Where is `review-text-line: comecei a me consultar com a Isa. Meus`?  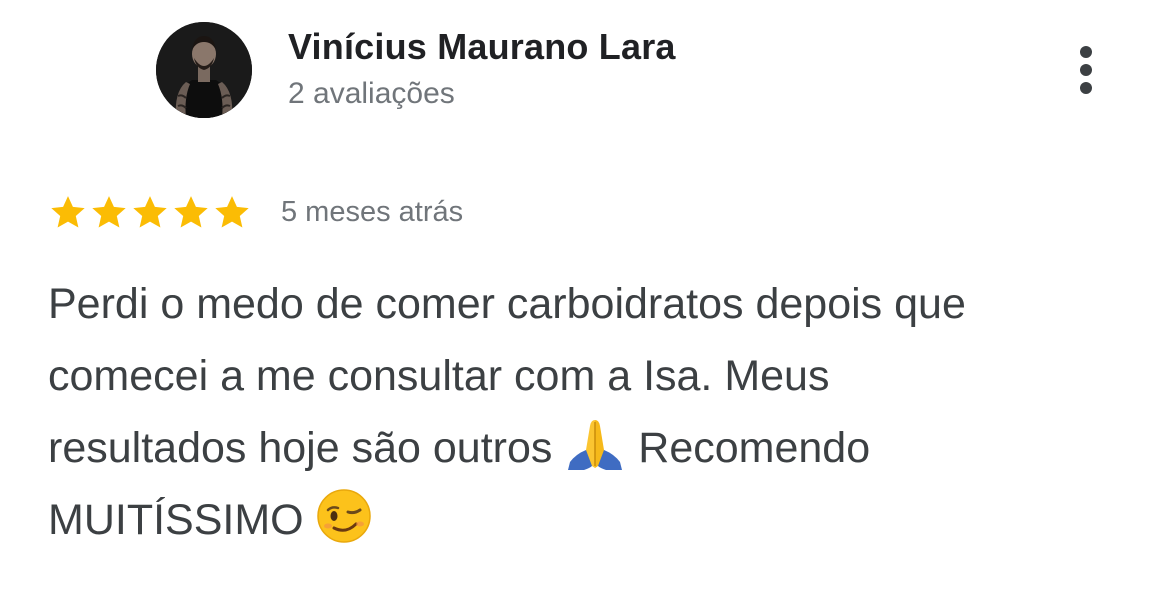
review-text-line: comecei a me consultar com a Isa. Meus is located at coordinates (439, 376).